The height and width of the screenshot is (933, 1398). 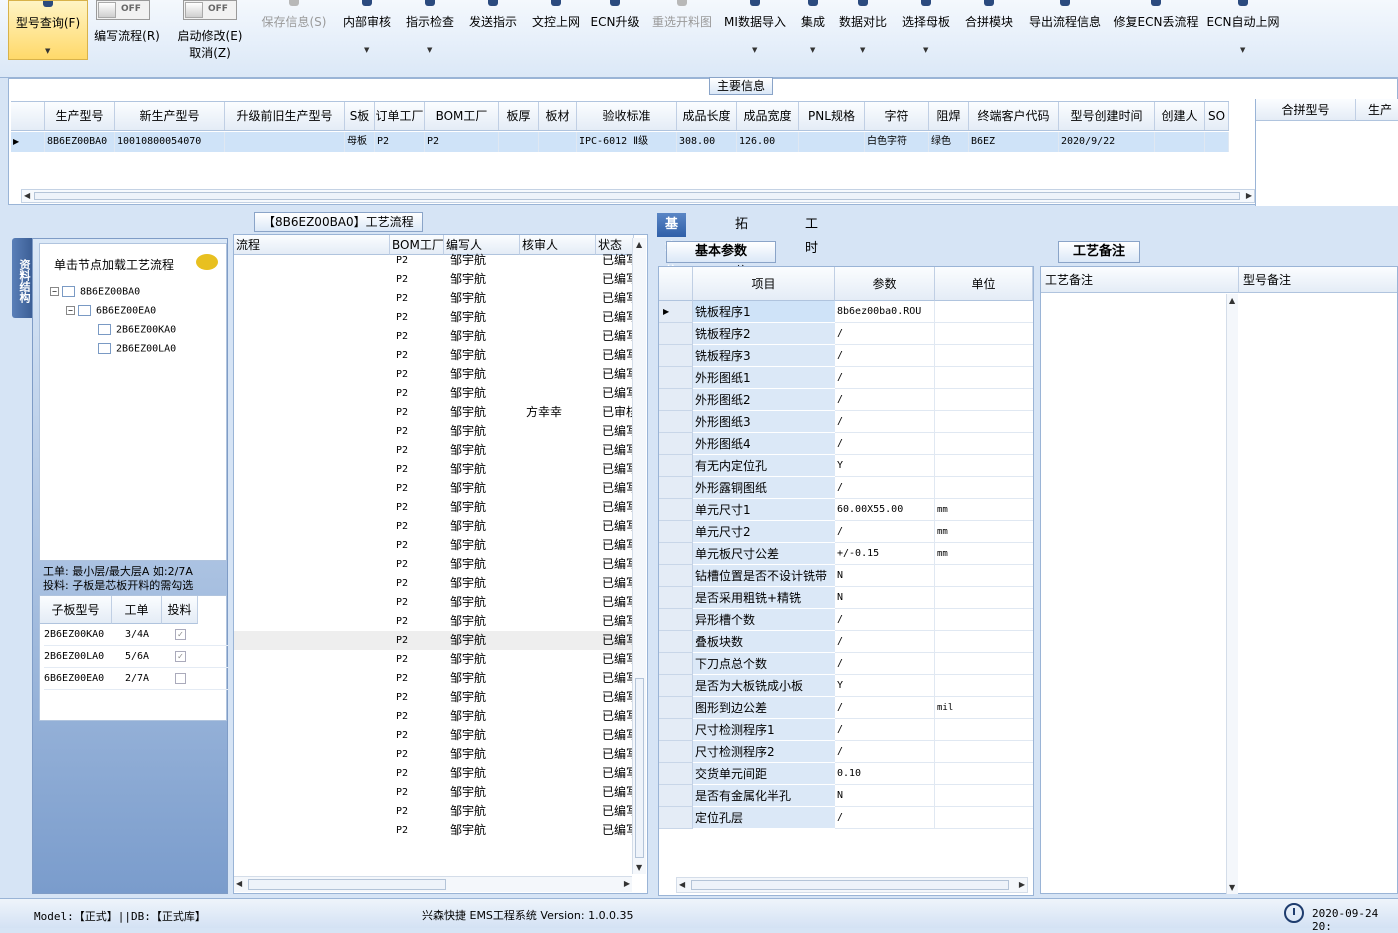 I want to click on main-col-header: 升级前旧生产型号, so click(x=285, y=116).